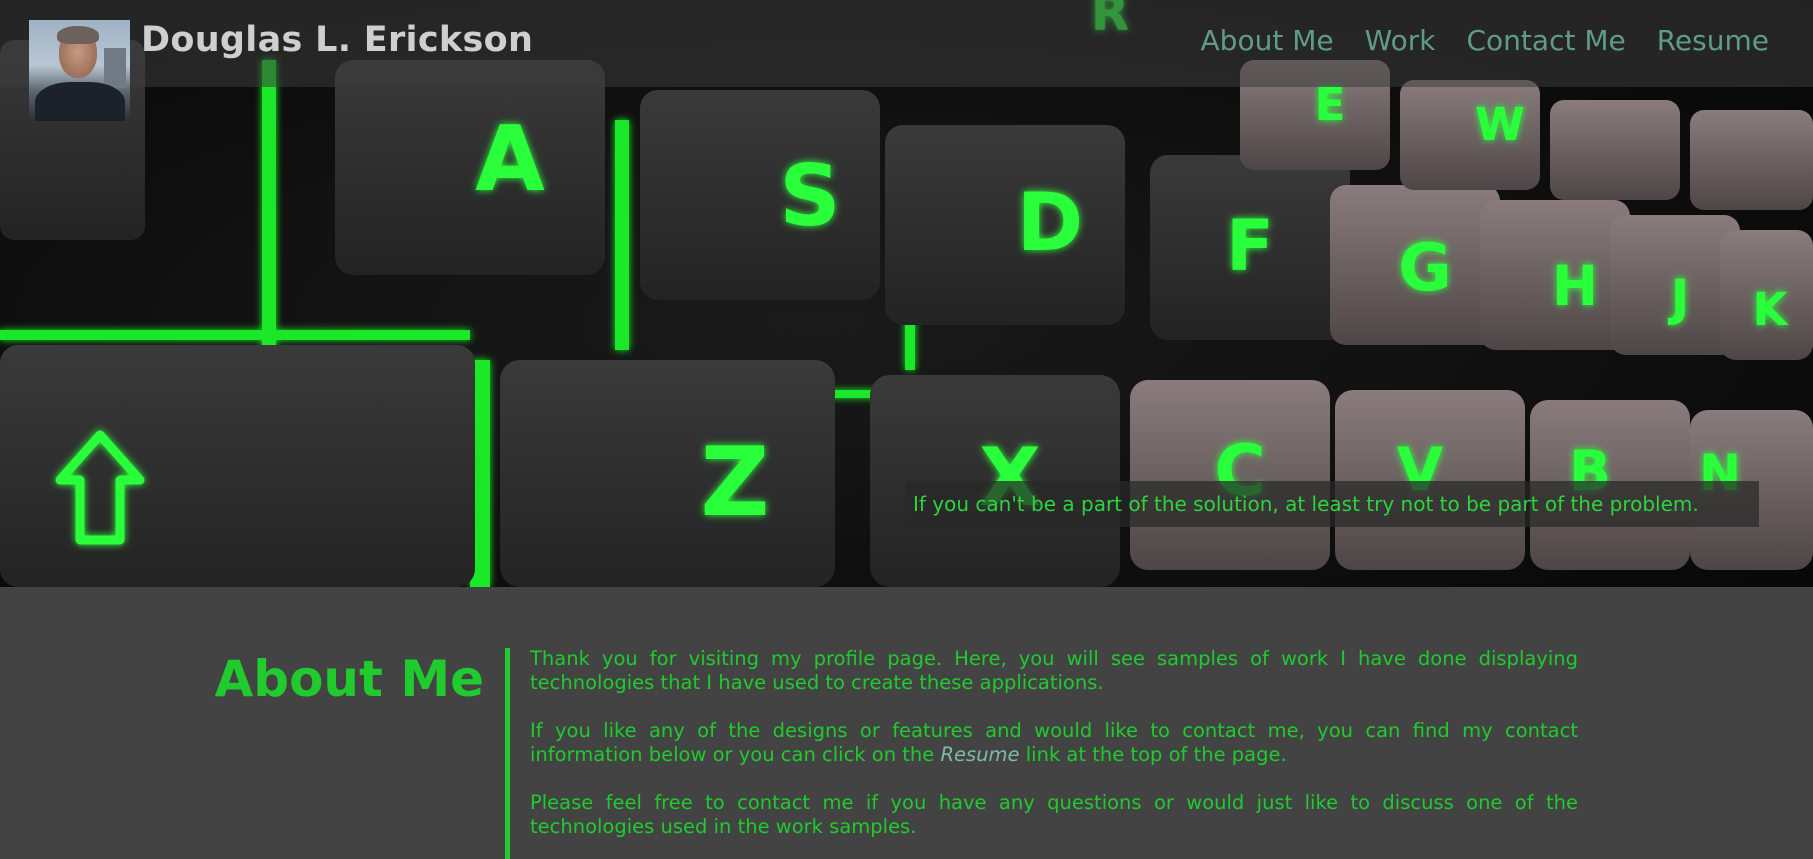 This screenshot has height=859, width=1813. Describe the element at coordinates (1546, 40) in the screenshot. I see `nav-contact-me: Contact Me` at that location.